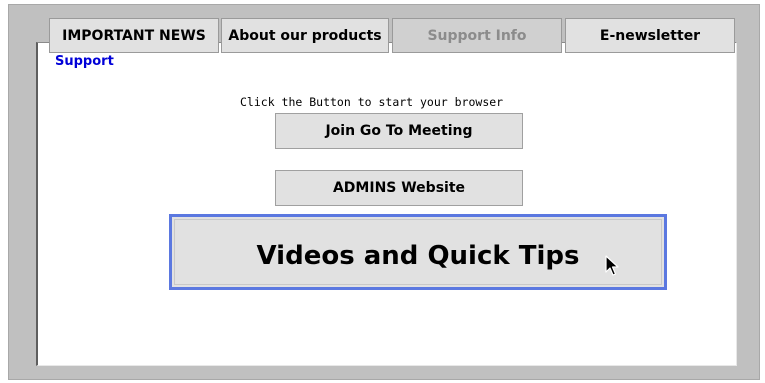  What do you see at coordinates (134, 35) in the screenshot?
I see `tab-important-news: IMPORTANT NEWS` at bounding box center [134, 35].